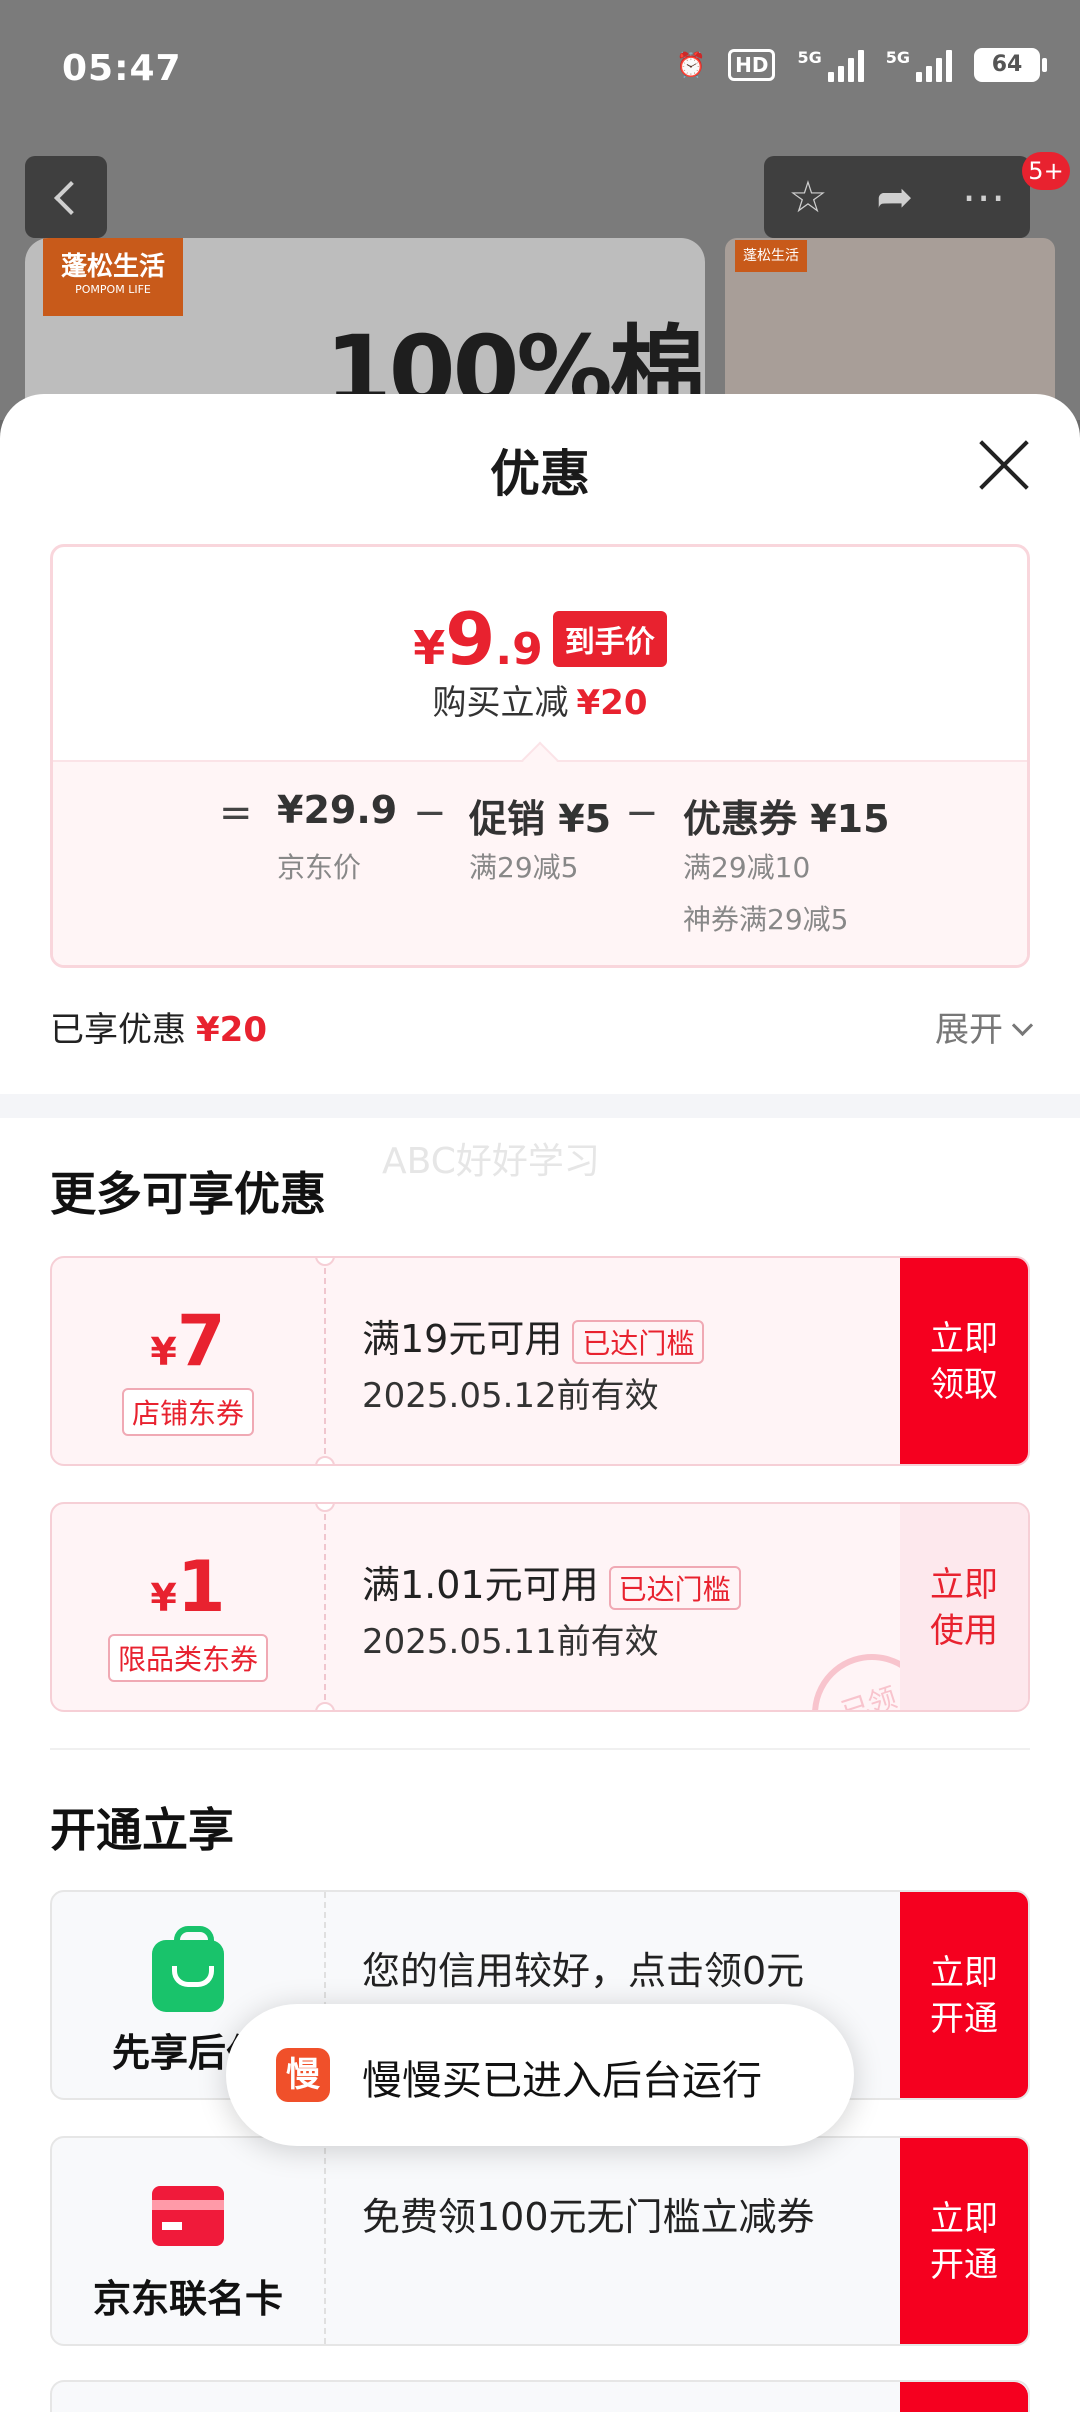 This screenshot has width=1080, height=2412. I want to click on coupon-type-tag: 限品类东券, so click(187, 1658).